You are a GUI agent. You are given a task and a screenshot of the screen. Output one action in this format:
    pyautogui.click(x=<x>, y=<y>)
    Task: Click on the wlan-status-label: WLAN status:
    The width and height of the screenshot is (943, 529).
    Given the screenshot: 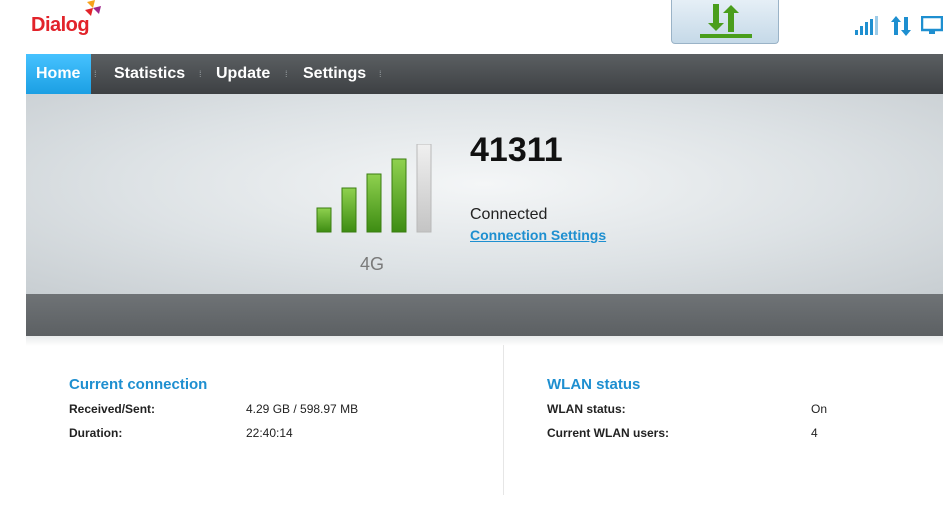 What is the action you would take?
    pyautogui.click(x=586, y=409)
    